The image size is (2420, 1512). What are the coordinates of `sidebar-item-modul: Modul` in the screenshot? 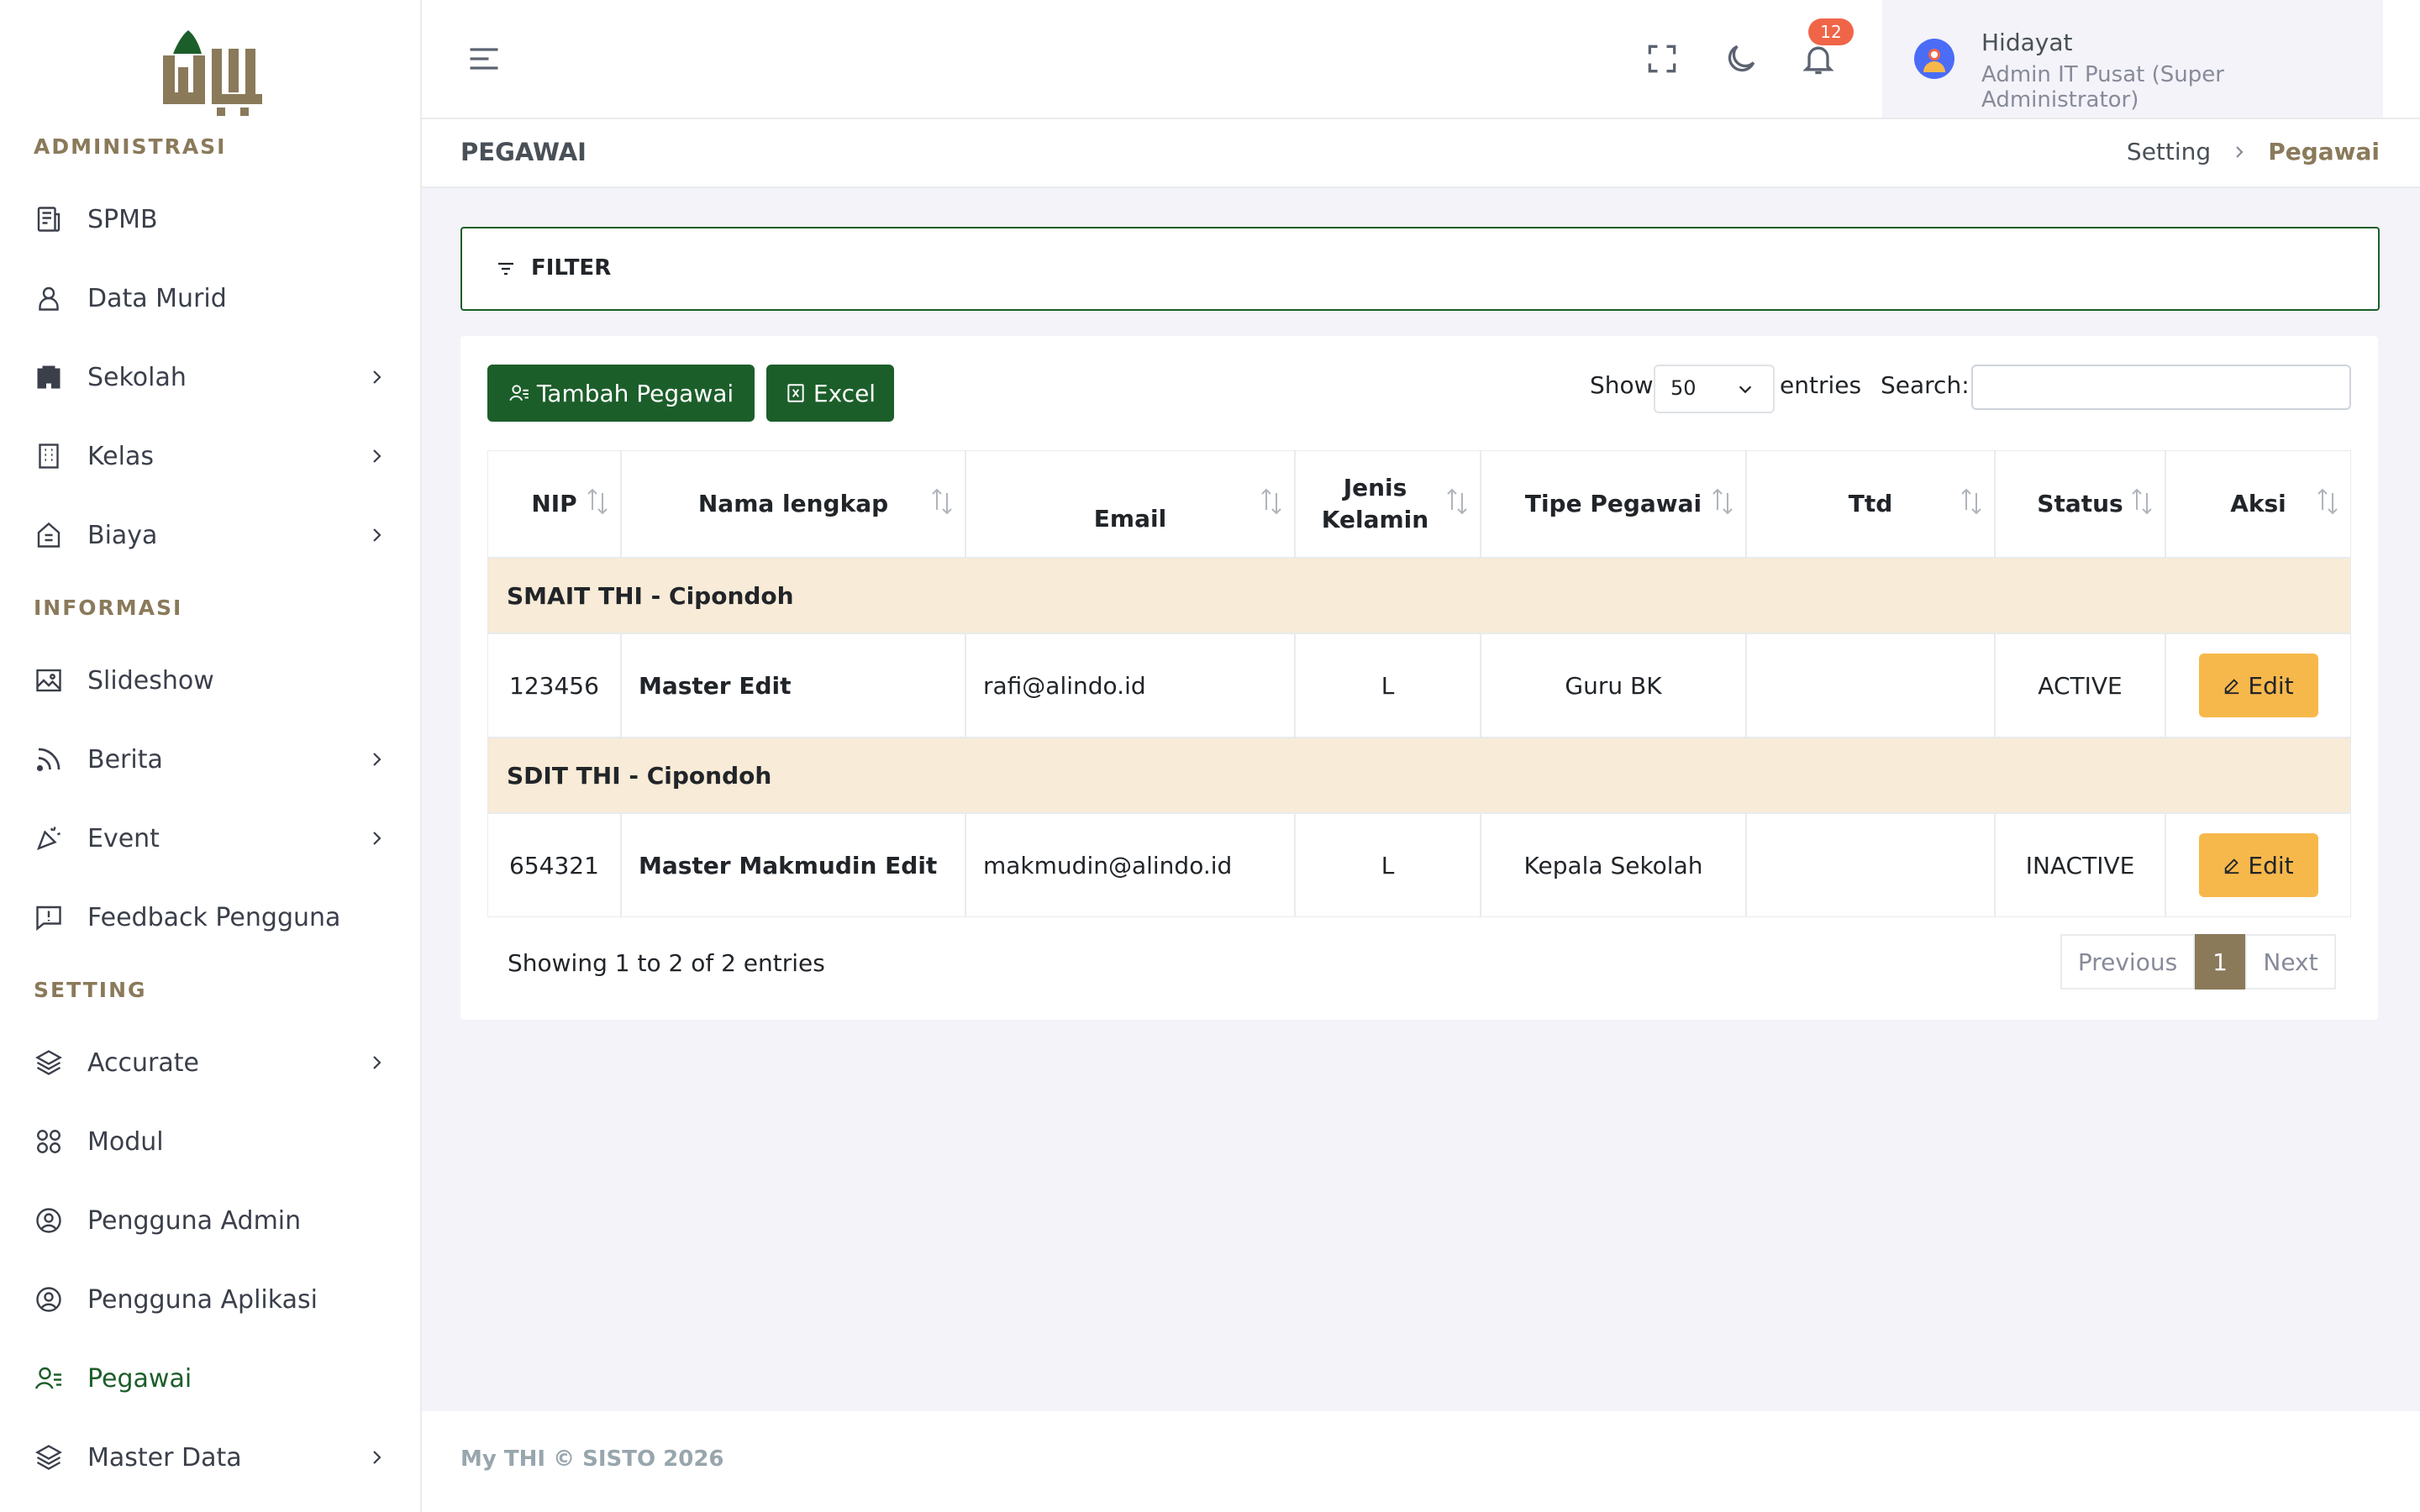 It's located at (210, 1141).